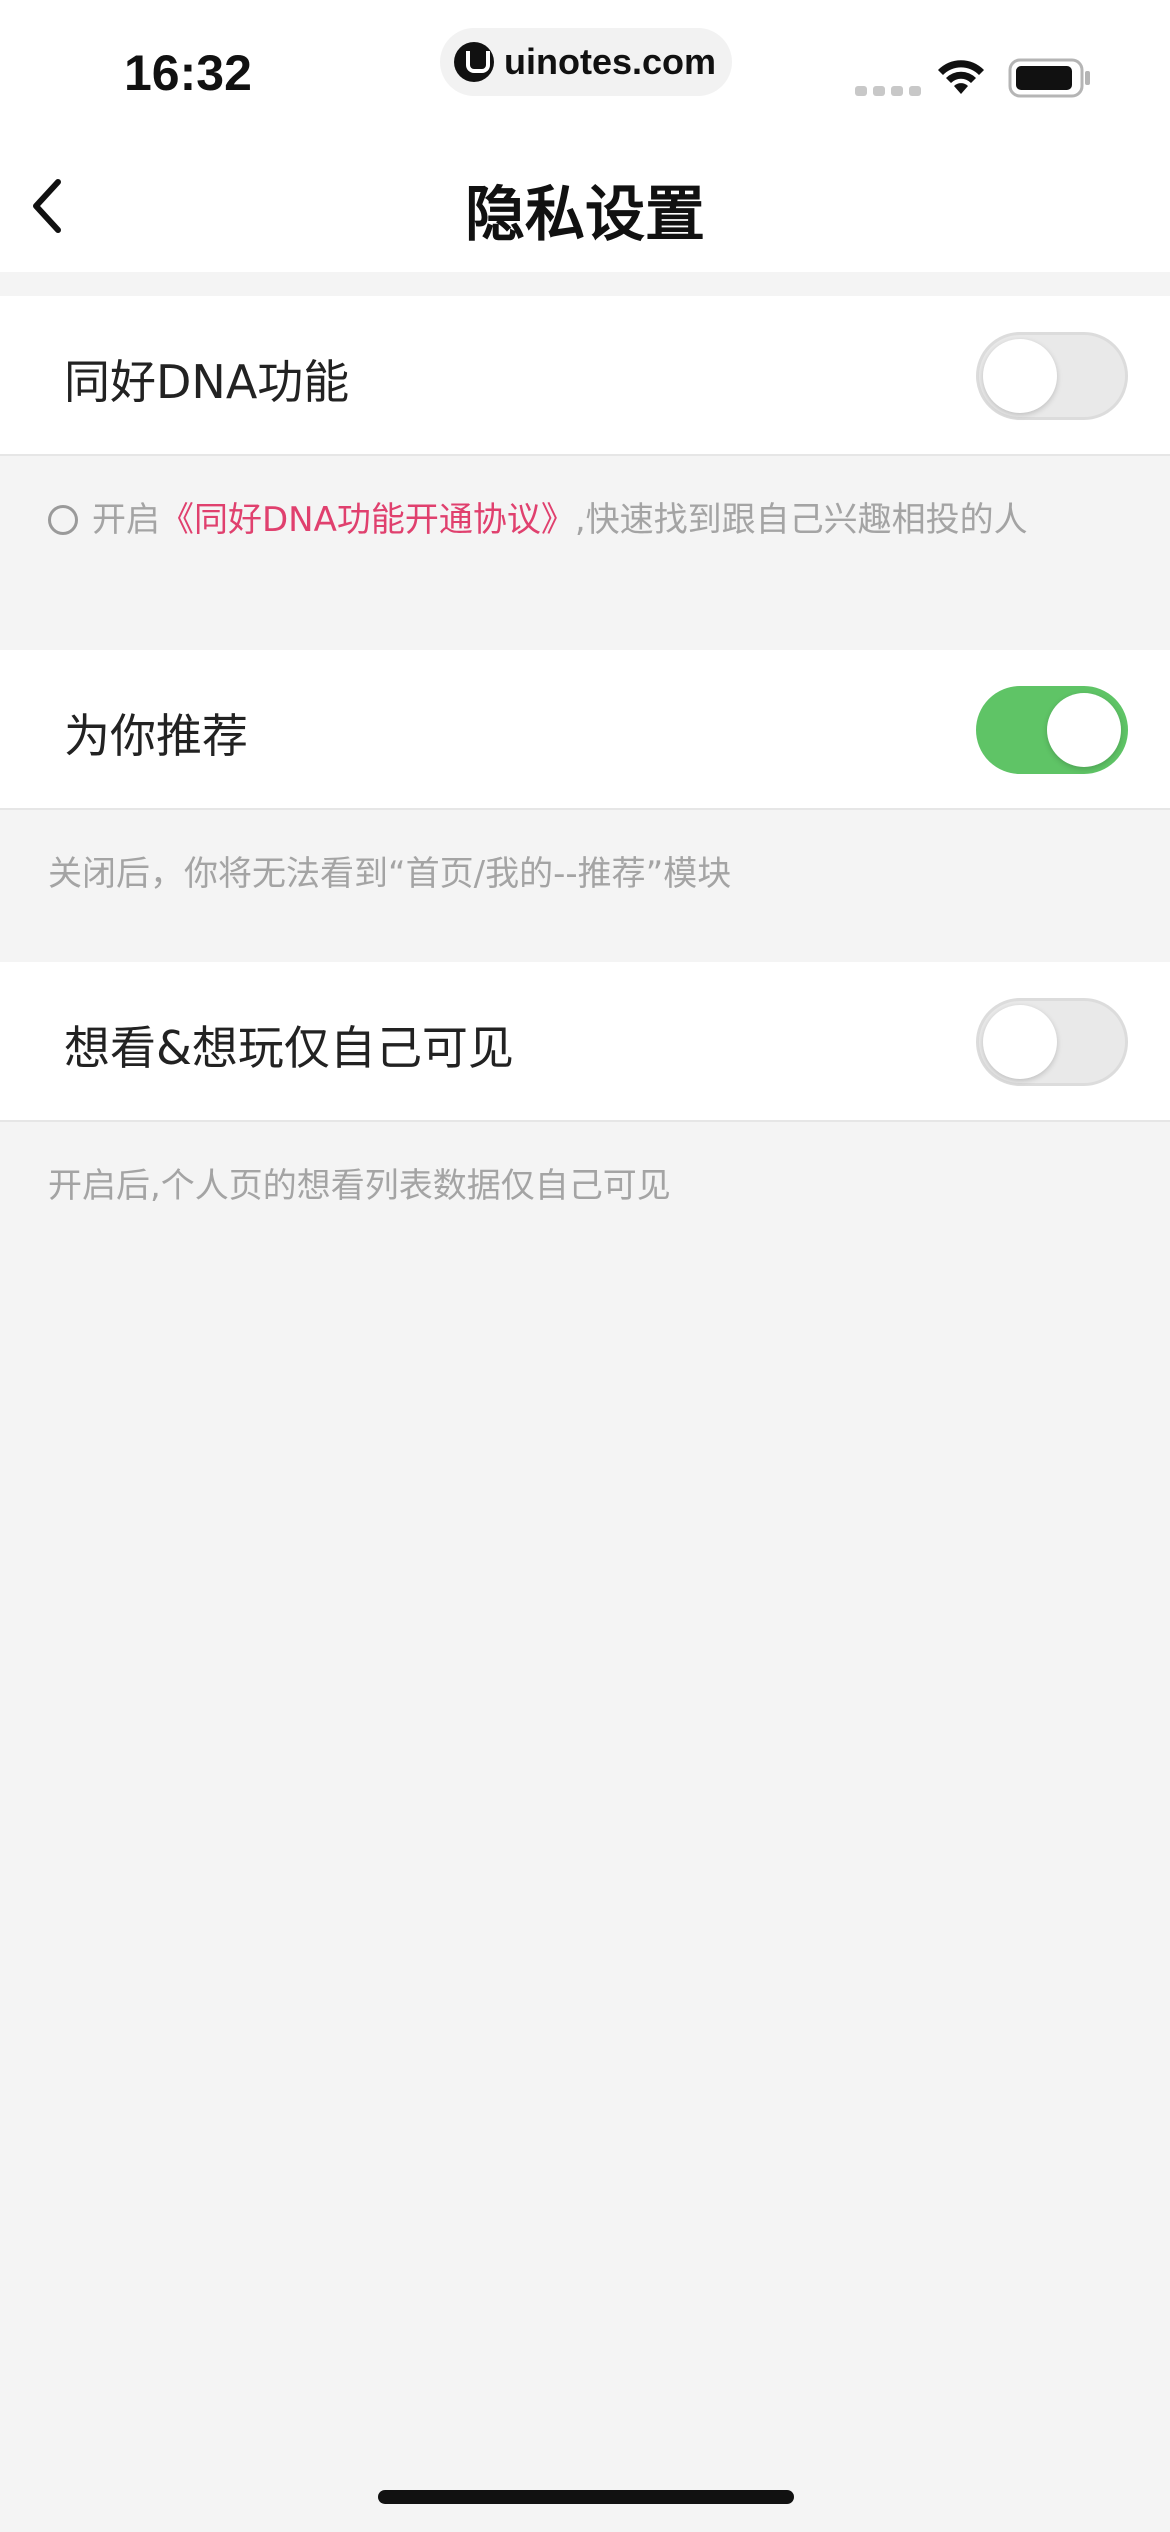  I want to click on agreement-radio, so click(63, 520).